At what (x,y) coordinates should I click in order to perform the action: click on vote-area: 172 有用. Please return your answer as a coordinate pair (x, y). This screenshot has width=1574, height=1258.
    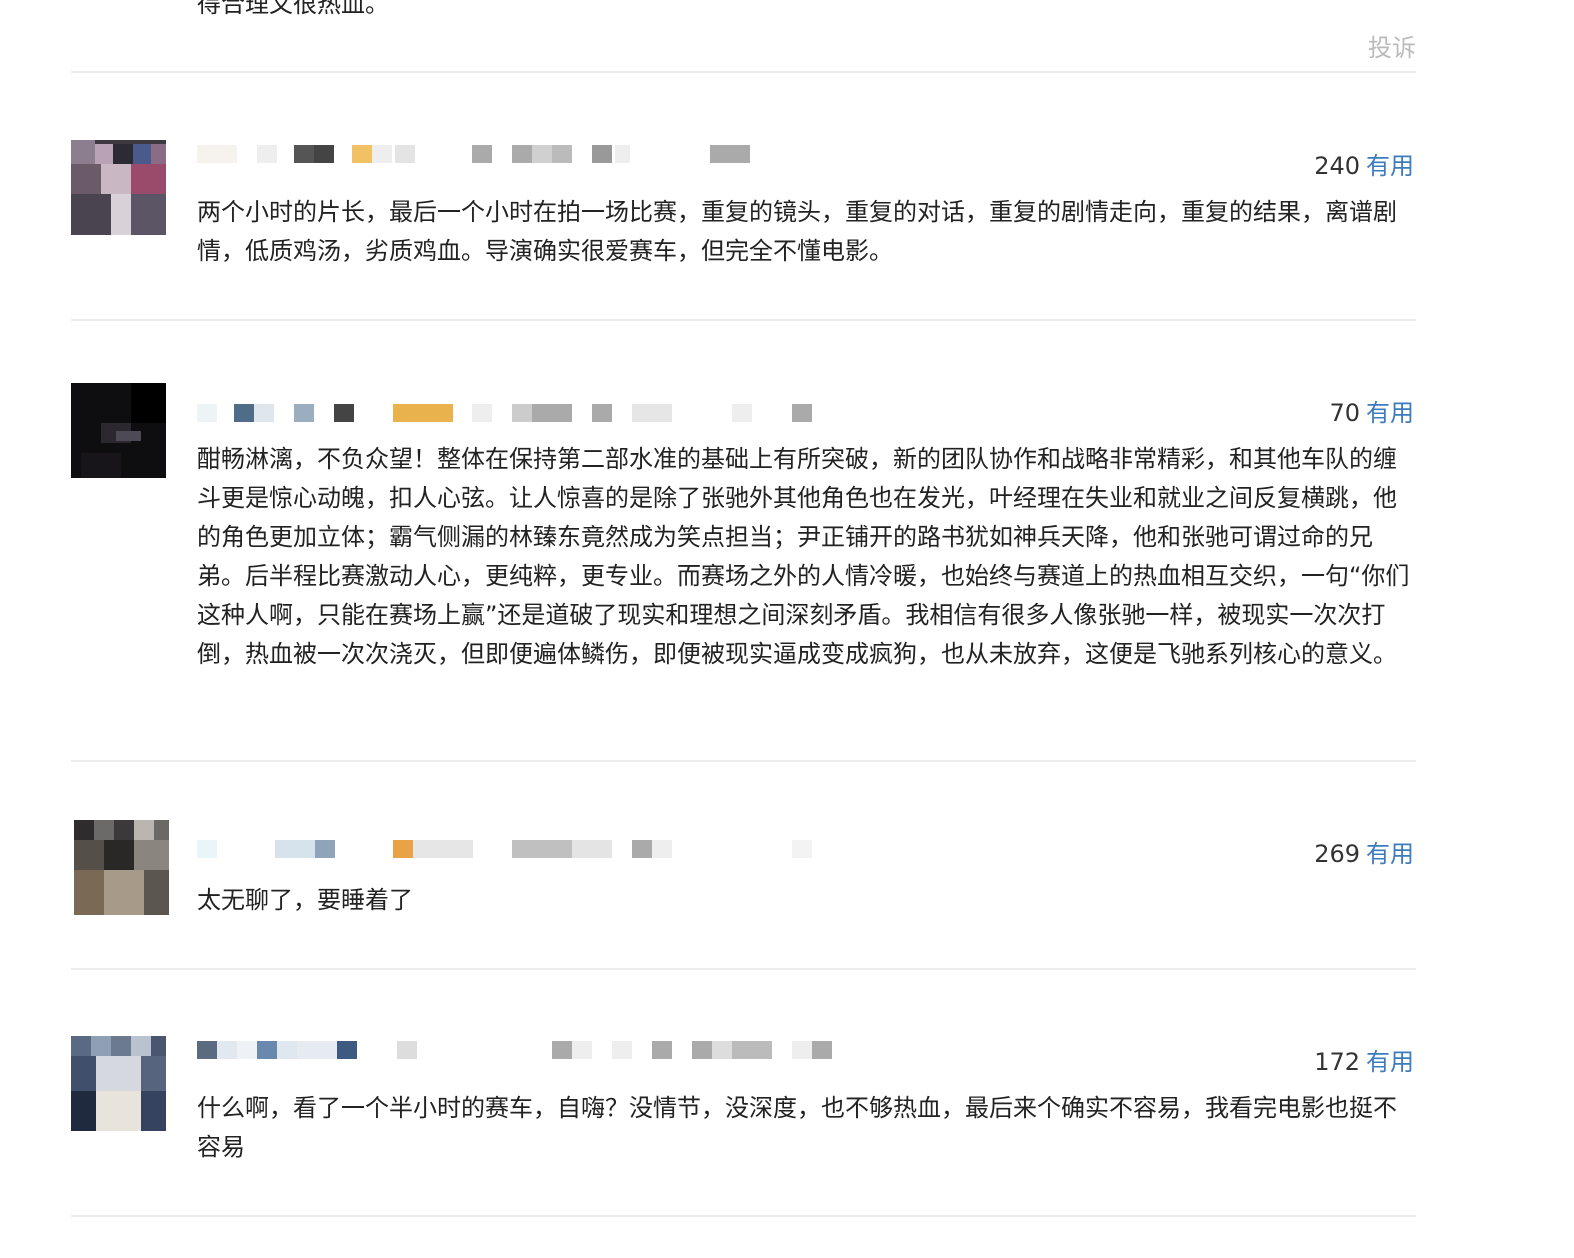
    Looking at the image, I should click on (1364, 1059).